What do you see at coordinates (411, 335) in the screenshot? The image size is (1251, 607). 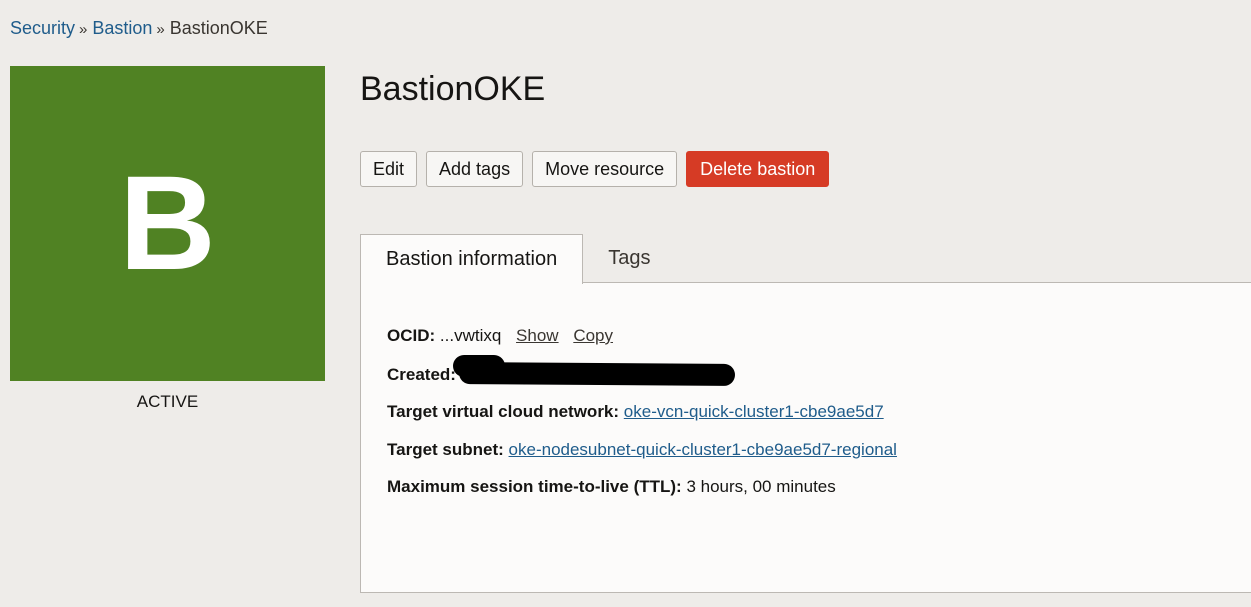 I see `ocid-label: OCID:` at bounding box center [411, 335].